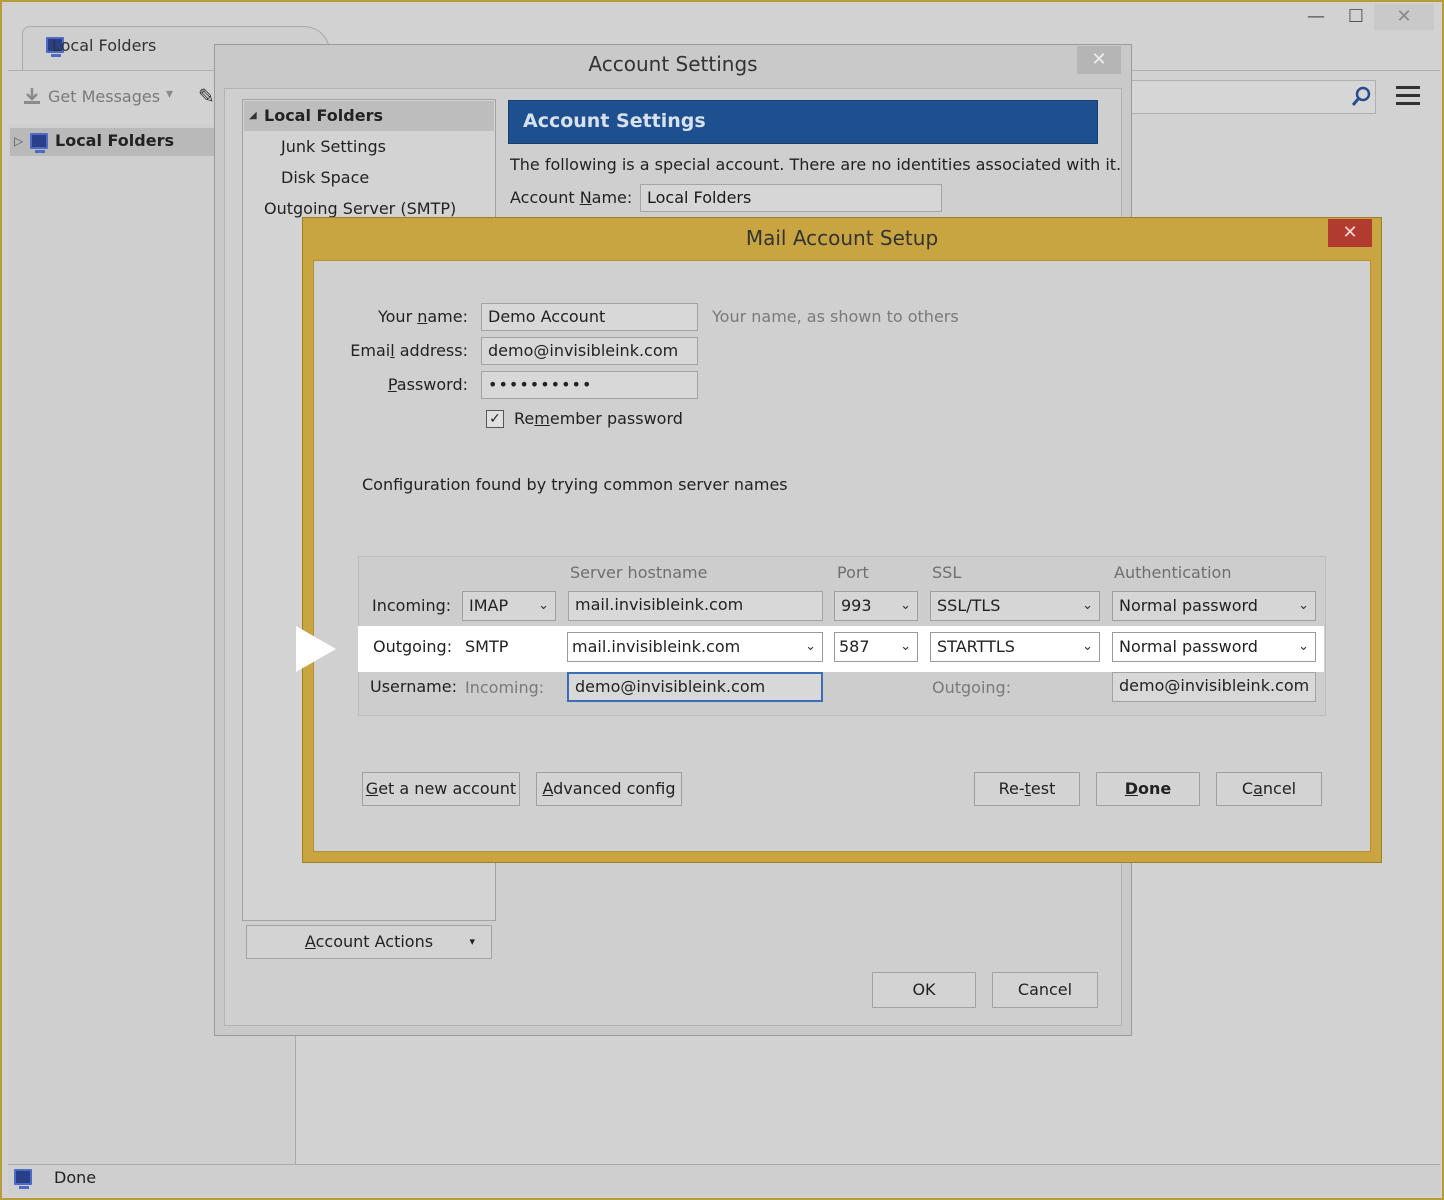 The image size is (1444, 1200). What do you see at coordinates (542, 418) in the screenshot?
I see `label-accesskey: m` at bounding box center [542, 418].